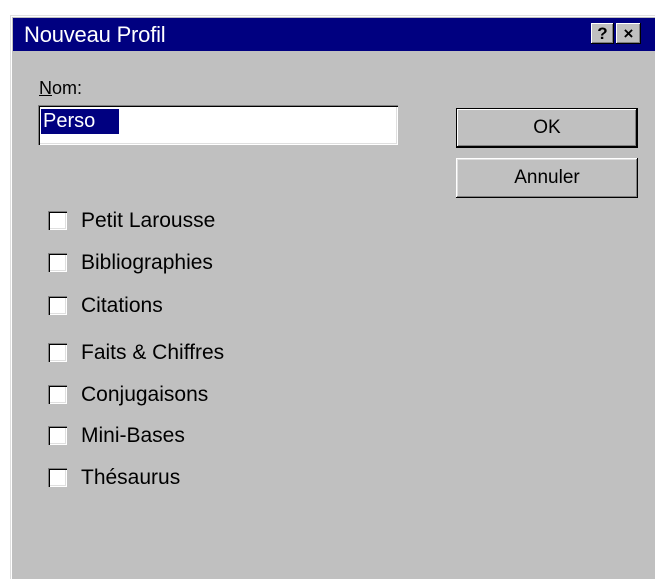  What do you see at coordinates (218, 125) in the screenshot?
I see `name-input: Perso` at bounding box center [218, 125].